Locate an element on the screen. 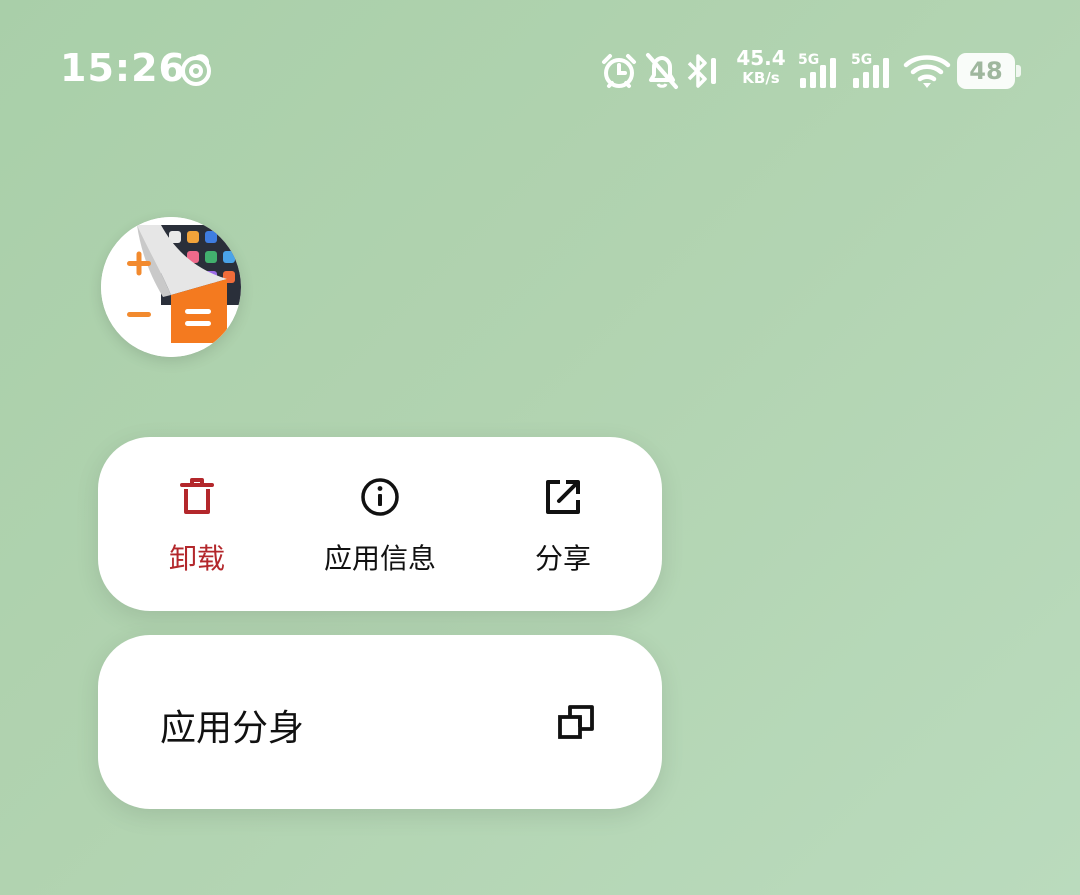  app-clone-card: 应用分身 is located at coordinates (380, 722).